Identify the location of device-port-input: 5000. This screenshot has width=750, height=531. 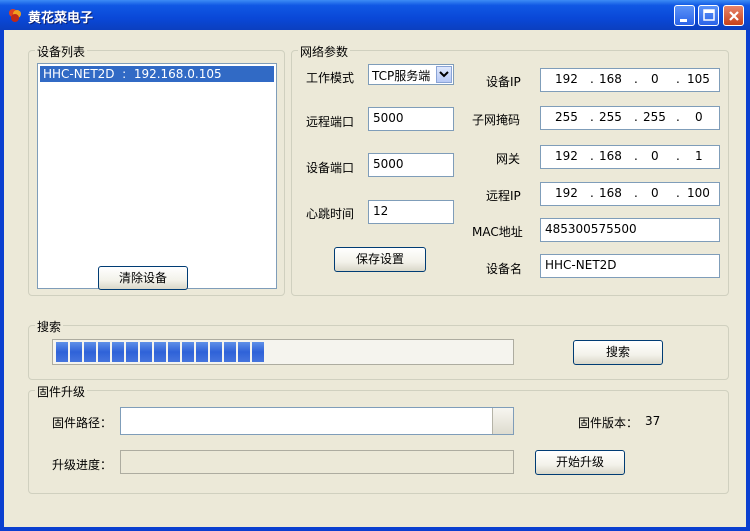
(411, 165).